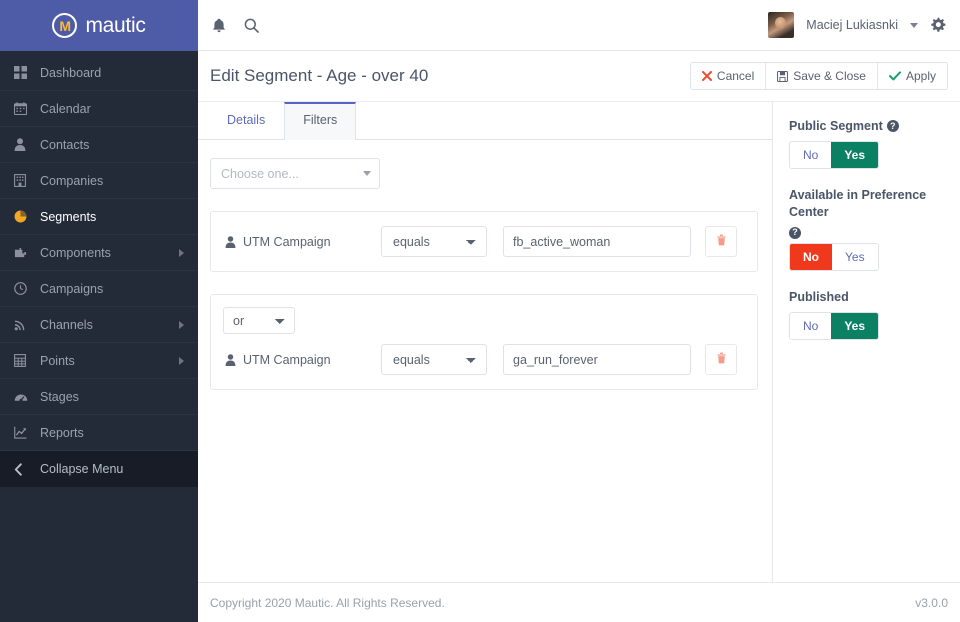  I want to click on preference-center-label: Available in Preference Center ?, so click(867, 213).